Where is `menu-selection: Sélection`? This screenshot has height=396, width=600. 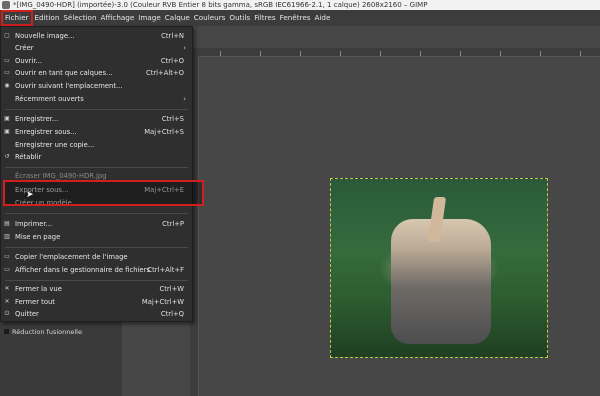
menu-selection: Sélection is located at coordinates (79, 18).